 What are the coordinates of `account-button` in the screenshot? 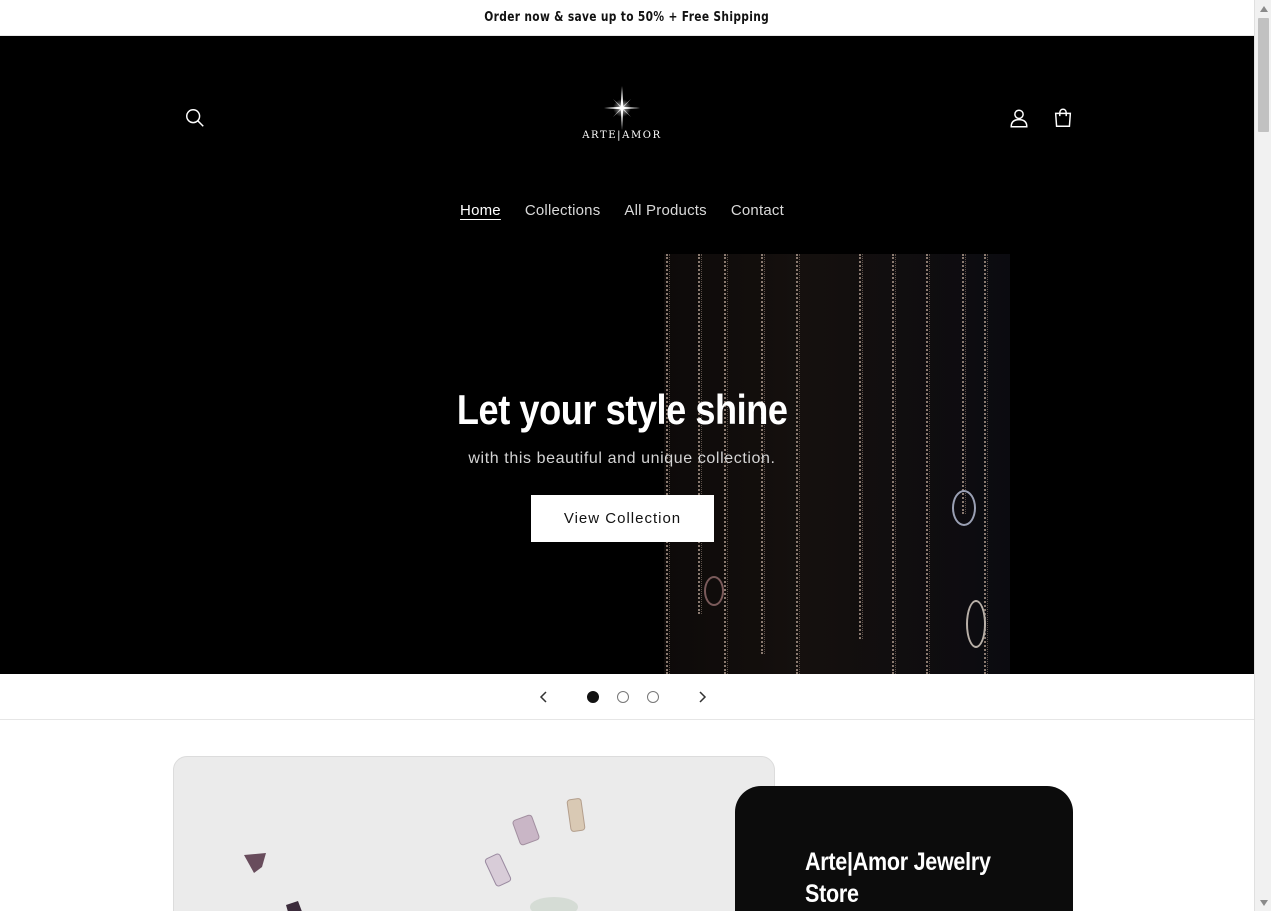 It's located at (1019, 118).